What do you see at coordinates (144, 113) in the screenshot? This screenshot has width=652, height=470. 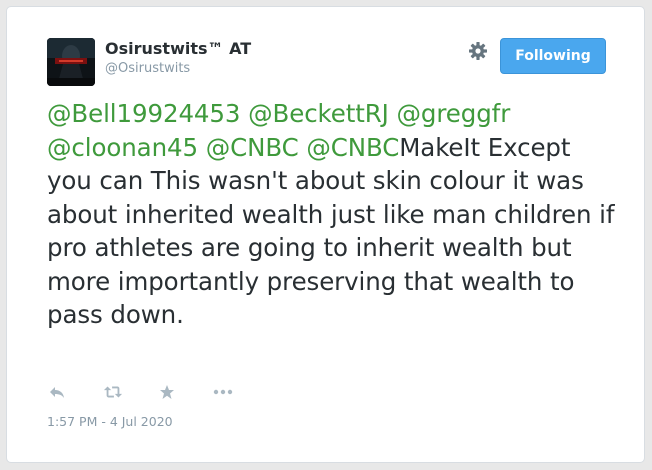 I see `mention-link: @Bell19924453` at bounding box center [144, 113].